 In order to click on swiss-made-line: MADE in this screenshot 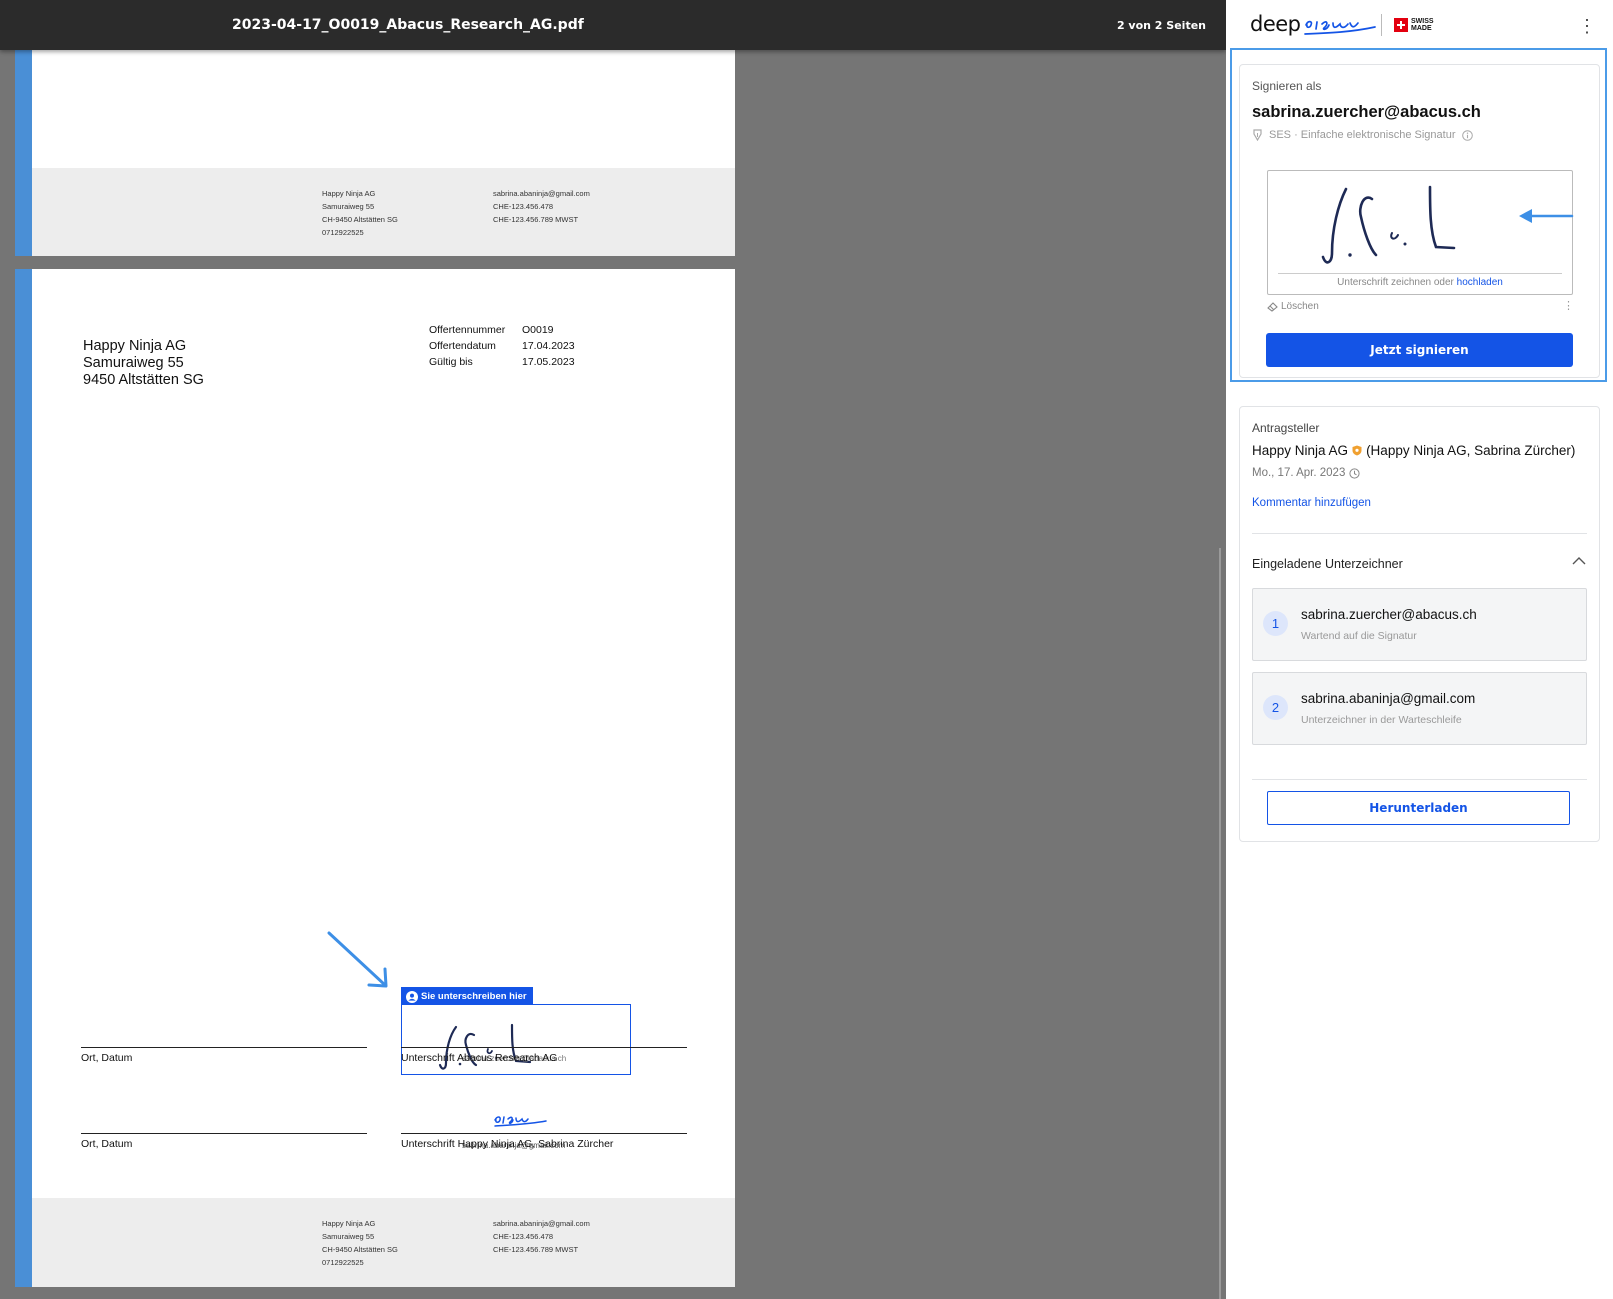, I will do `click(1421, 28)`.